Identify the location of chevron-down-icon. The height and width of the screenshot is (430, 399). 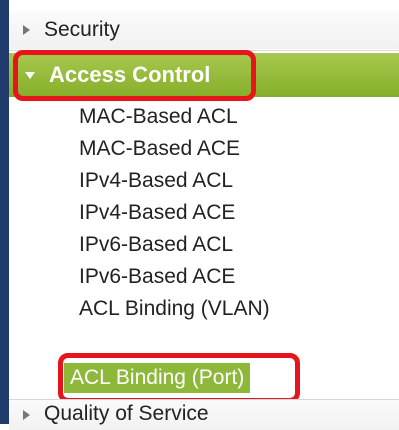
(30, 75).